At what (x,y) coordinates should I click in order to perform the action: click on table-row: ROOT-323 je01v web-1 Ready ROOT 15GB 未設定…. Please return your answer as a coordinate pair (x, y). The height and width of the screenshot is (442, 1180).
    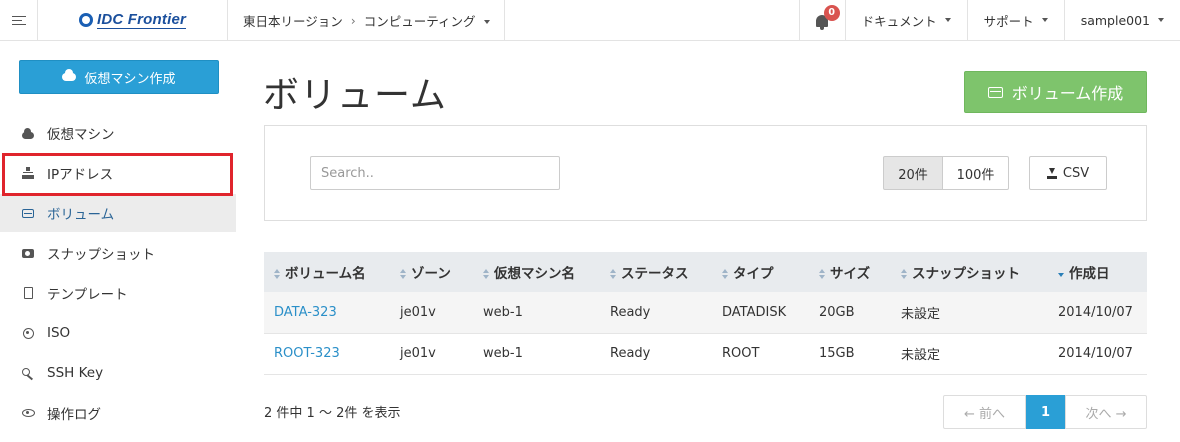
    Looking at the image, I should click on (705, 354).